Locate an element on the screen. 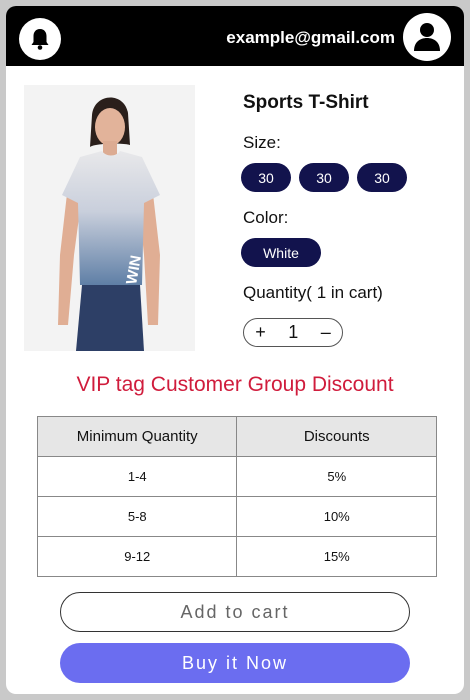 This screenshot has height=700, width=470. decrement-button: – is located at coordinates (326, 332).